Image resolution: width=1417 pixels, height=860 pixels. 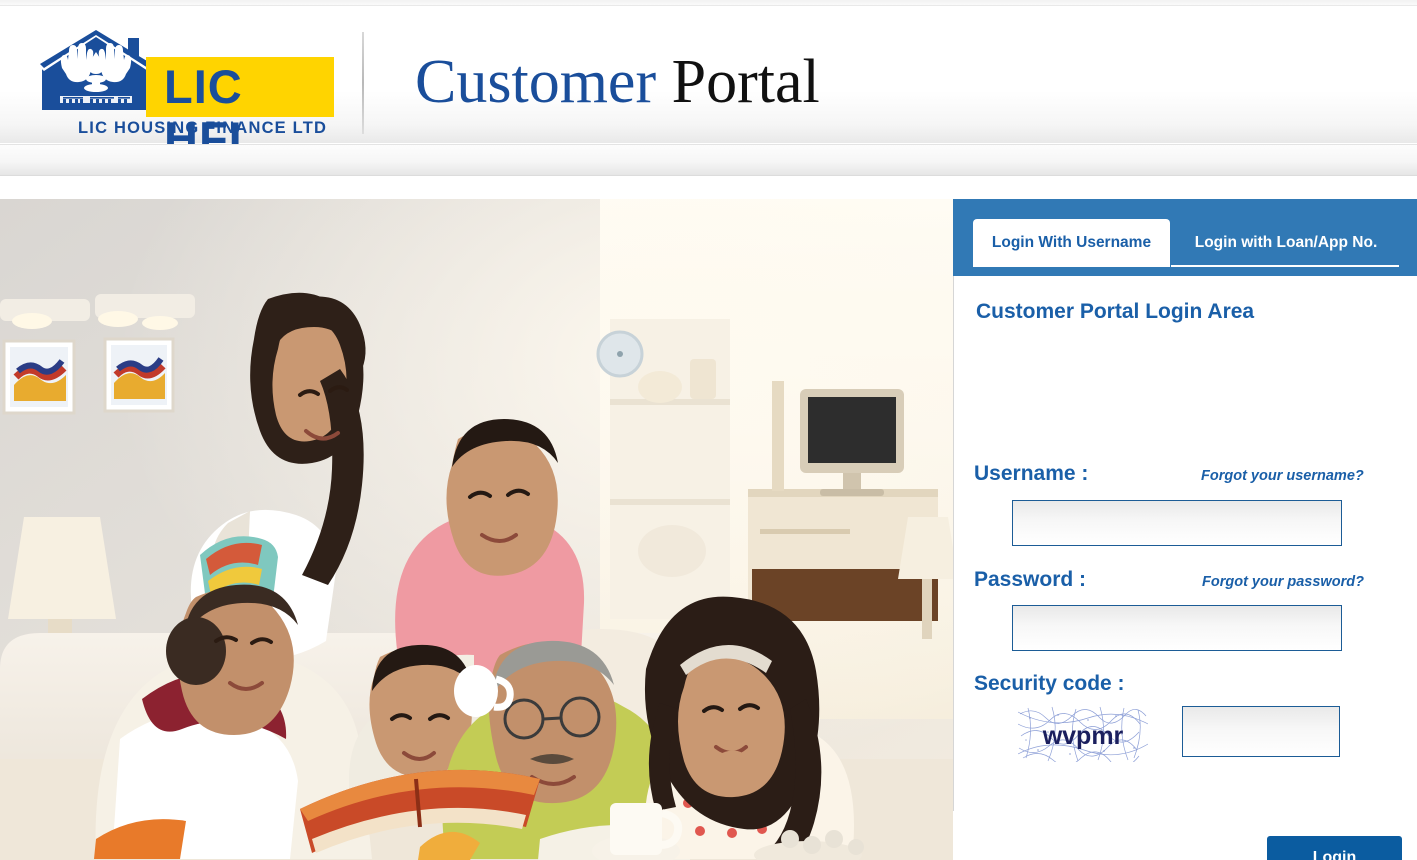 I want to click on username-input, so click(x=1177, y=523).